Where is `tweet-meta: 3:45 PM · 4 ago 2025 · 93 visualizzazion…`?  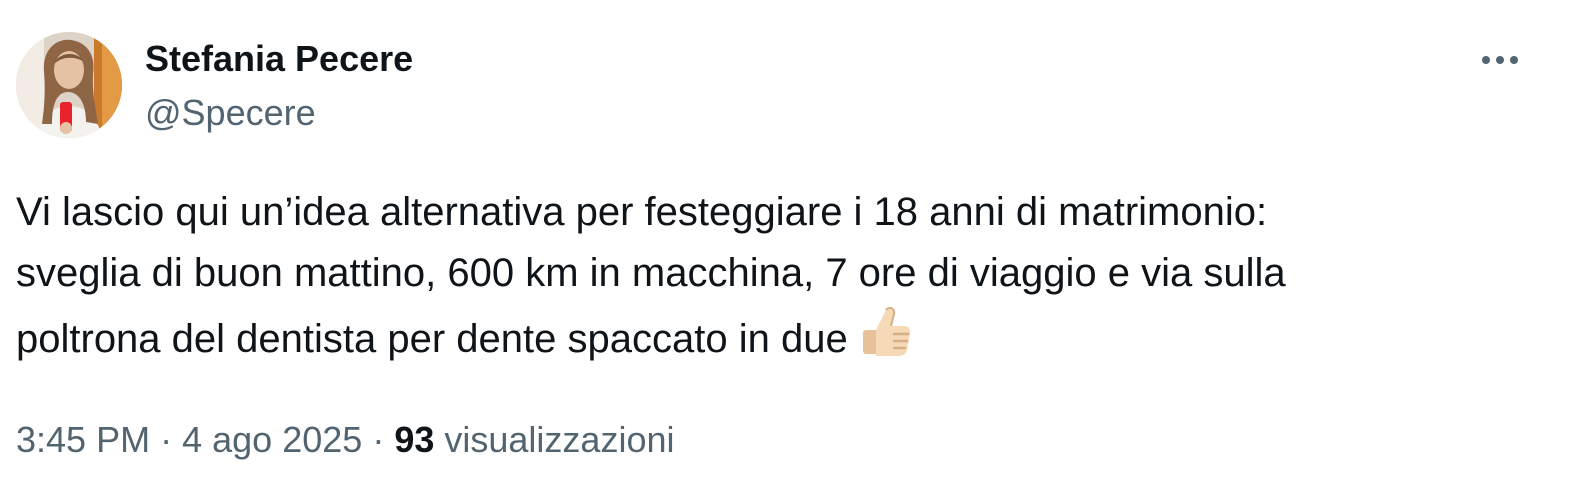 tweet-meta: 3:45 PM · 4 ago 2025 · 93 visualizzazion… is located at coordinates (345, 440).